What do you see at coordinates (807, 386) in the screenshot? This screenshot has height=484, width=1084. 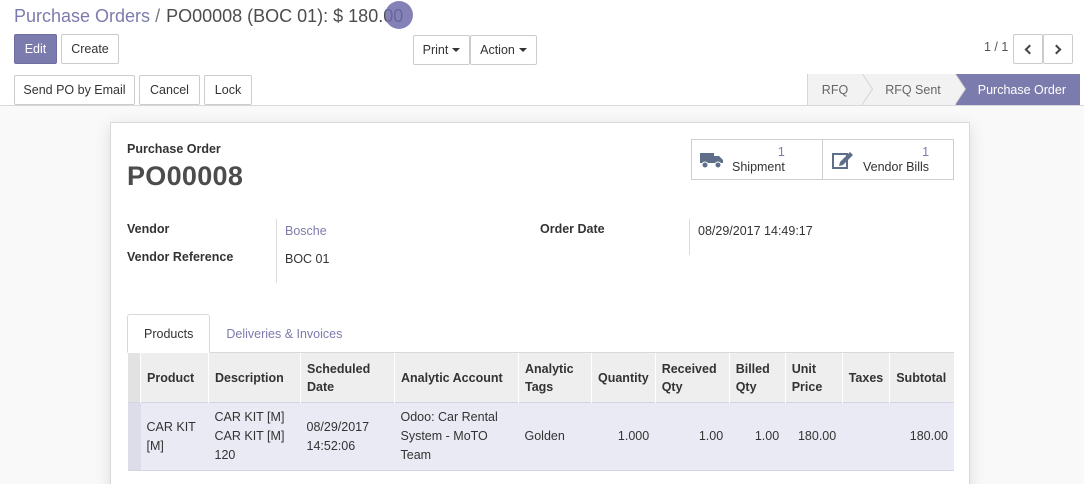 I see `header-unit-line2: Price` at bounding box center [807, 386].